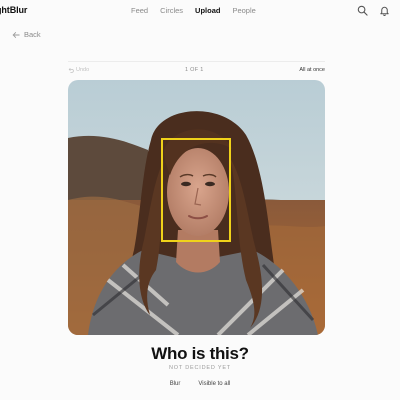 The width and height of the screenshot is (400, 400). Describe the element at coordinates (171, 10) in the screenshot. I see `nav-circles: Circles` at that location.